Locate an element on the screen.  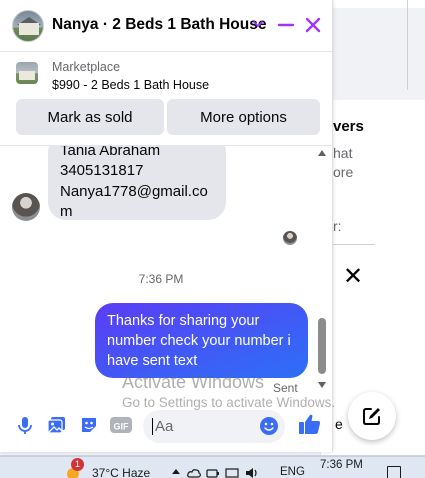
side-card-fragment: e is located at coordinates (339, 424).